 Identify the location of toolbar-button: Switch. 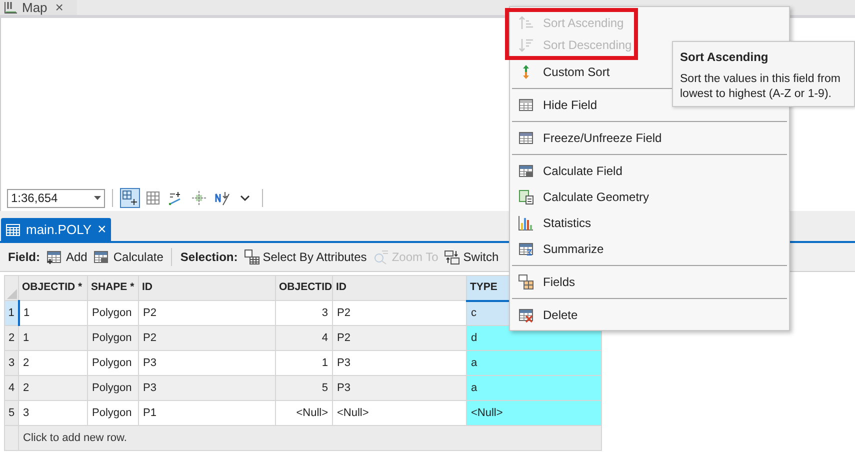
(471, 257).